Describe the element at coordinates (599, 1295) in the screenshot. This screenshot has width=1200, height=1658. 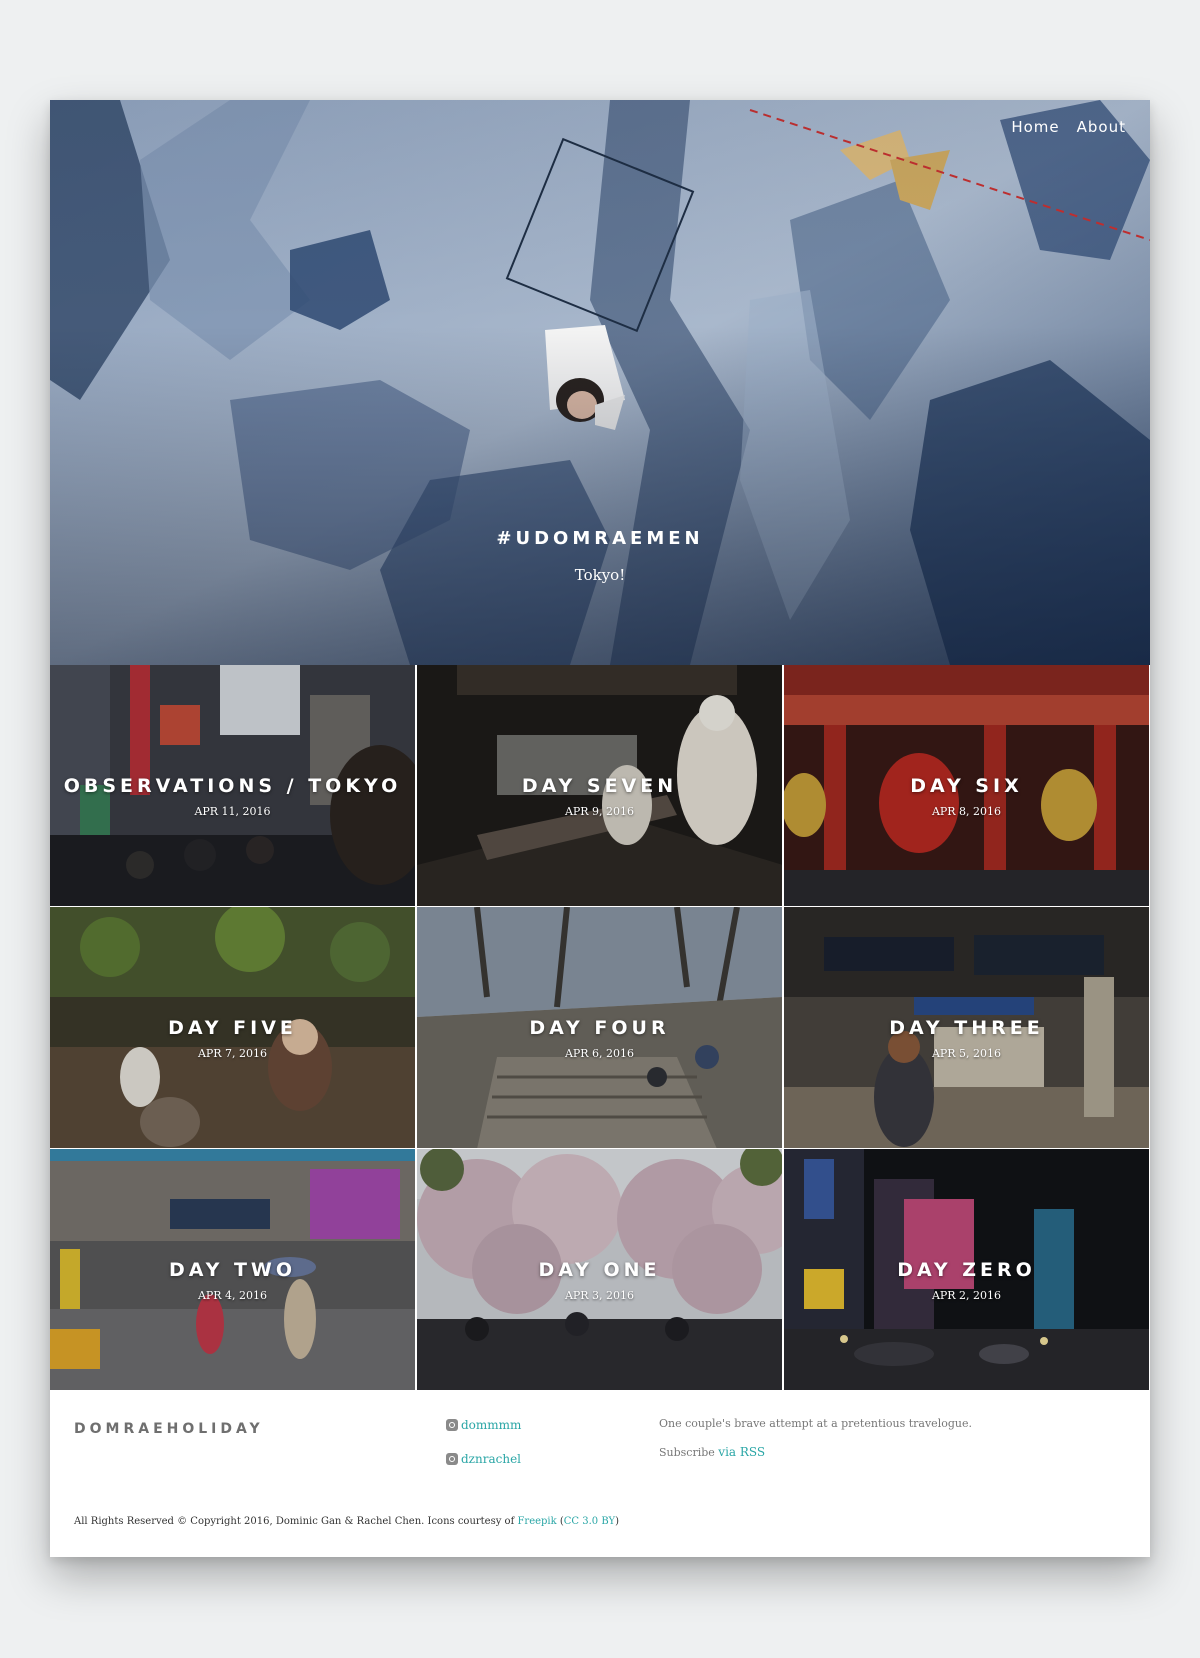
I see `post-date: APR 3, 2016` at that location.